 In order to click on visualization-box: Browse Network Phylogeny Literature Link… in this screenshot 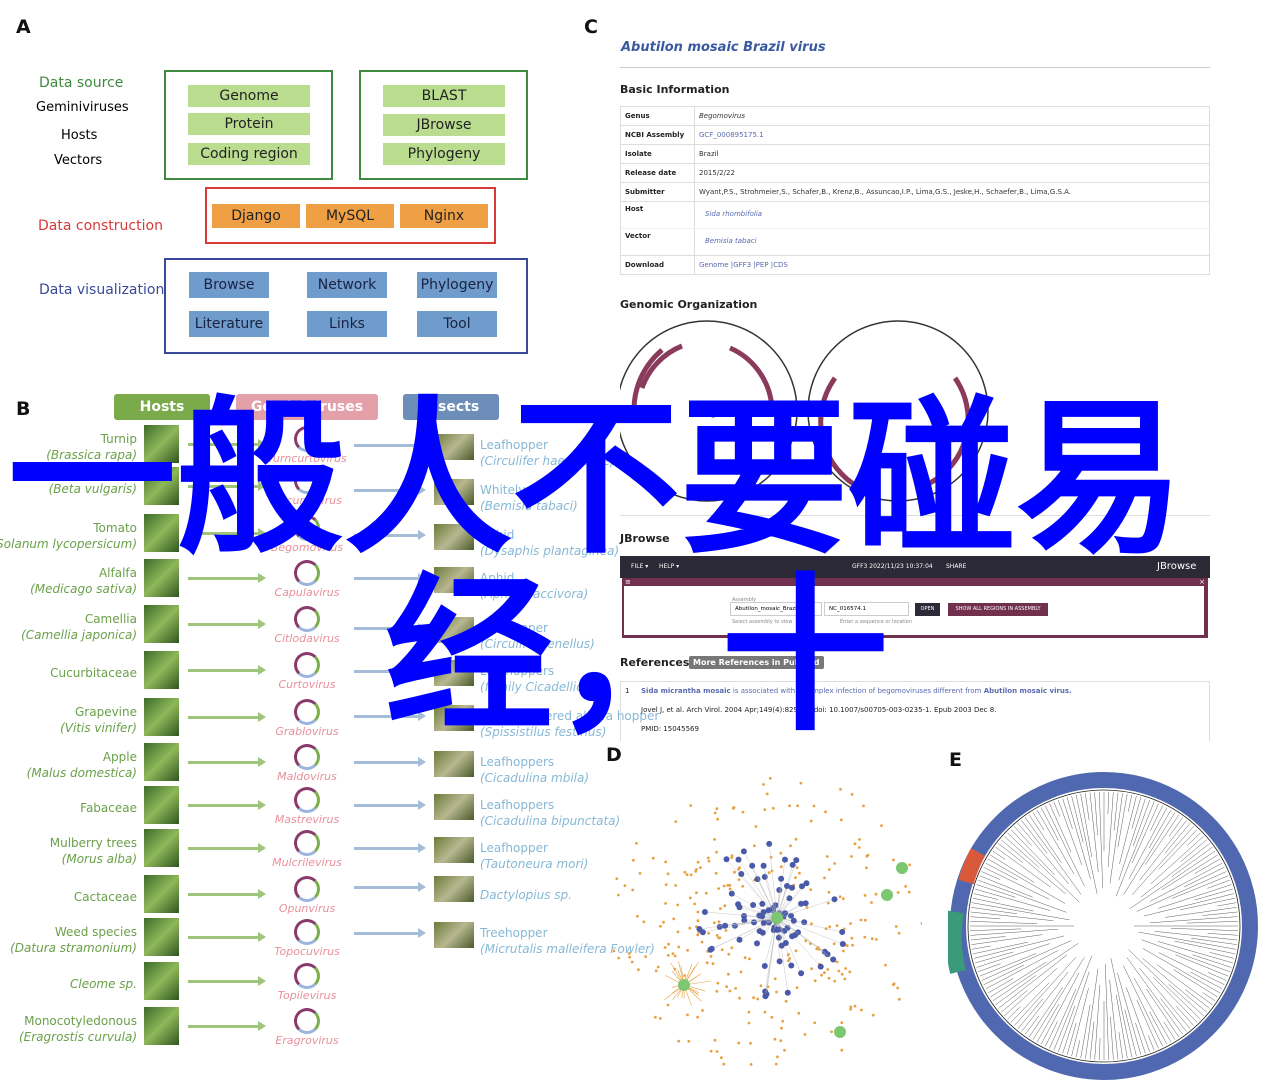, I will do `click(346, 306)`.